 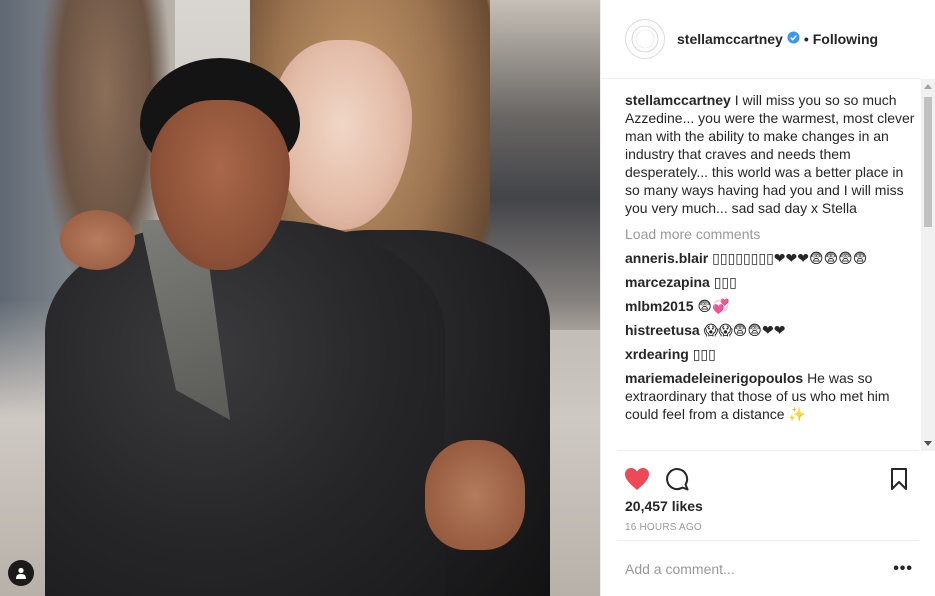 I want to click on username-link: stellamccartney, so click(x=730, y=39).